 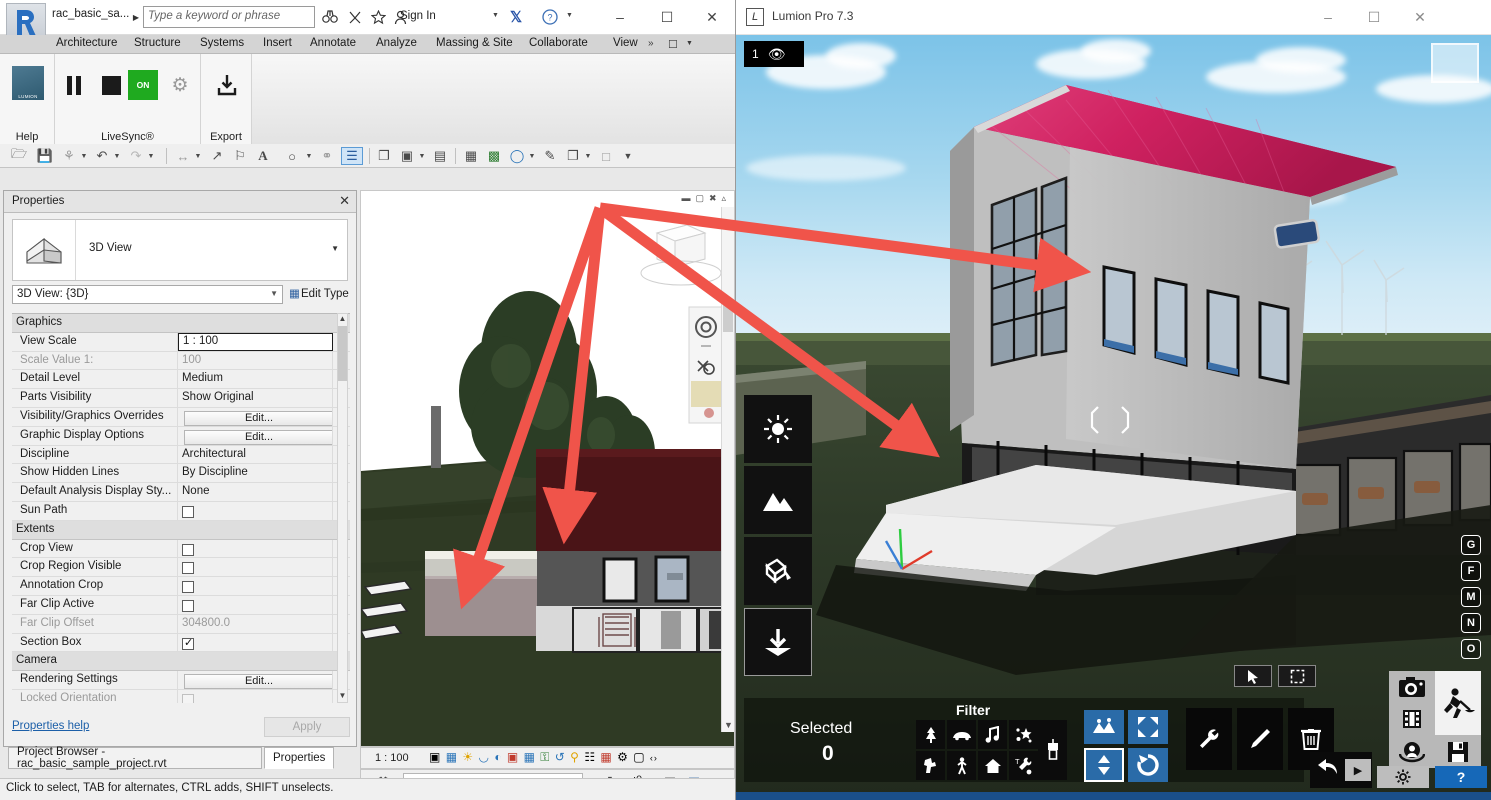 What do you see at coordinates (1260, 739) in the screenshot?
I see `edit-button` at bounding box center [1260, 739].